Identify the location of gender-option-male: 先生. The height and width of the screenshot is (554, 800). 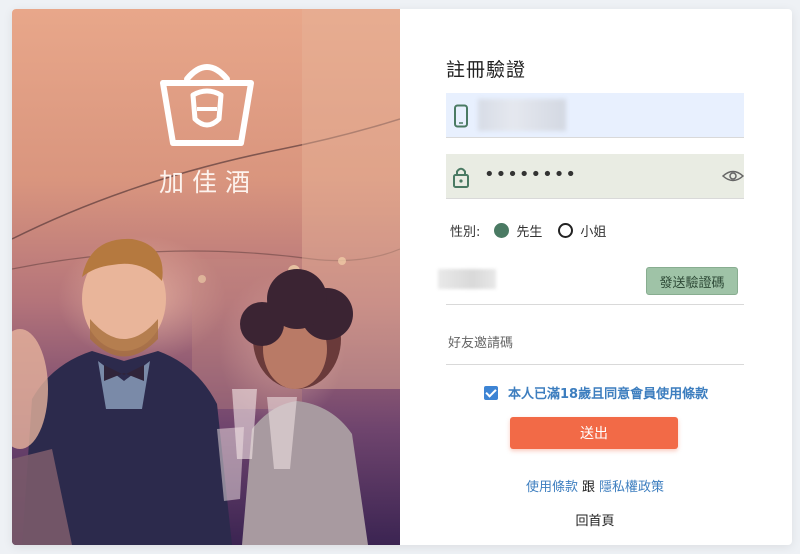
(518, 230).